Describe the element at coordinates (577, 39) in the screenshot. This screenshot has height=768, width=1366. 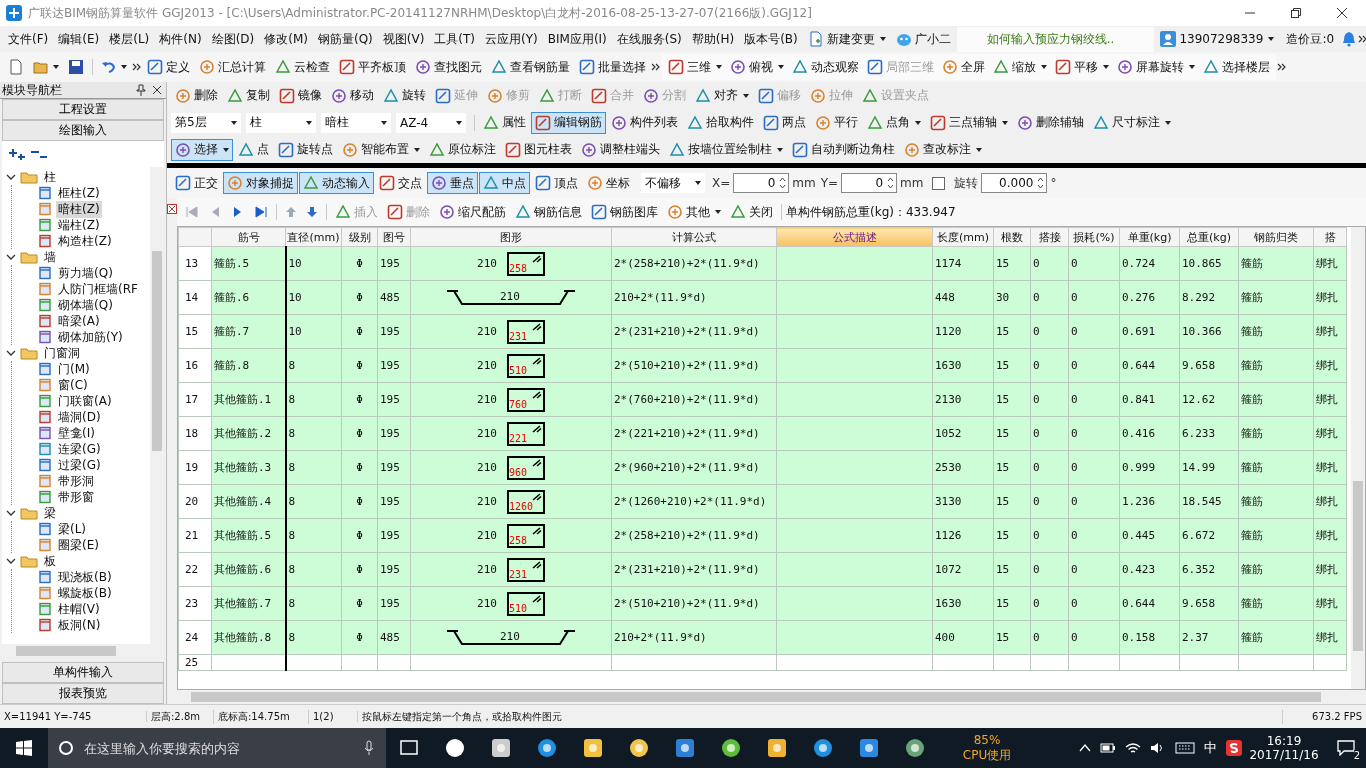
I see `menu-item: BIM应用(I)` at that location.